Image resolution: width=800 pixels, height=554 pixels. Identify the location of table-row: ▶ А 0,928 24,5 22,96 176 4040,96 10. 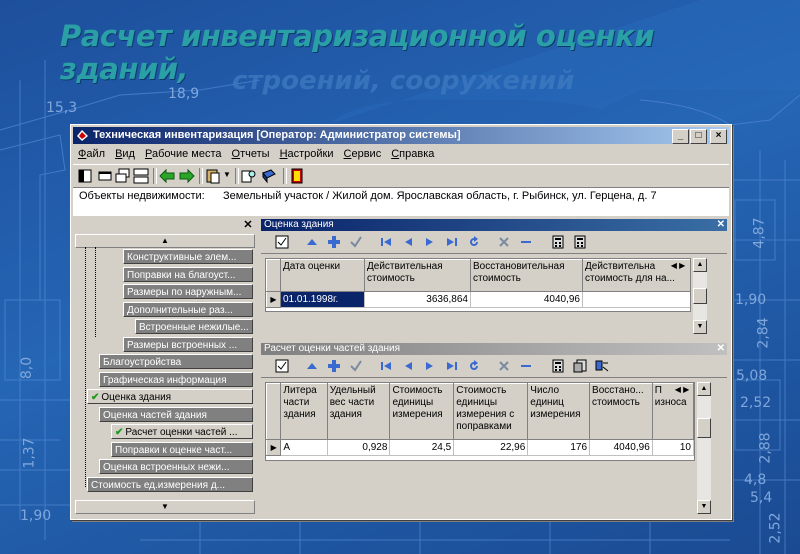
(480, 447).